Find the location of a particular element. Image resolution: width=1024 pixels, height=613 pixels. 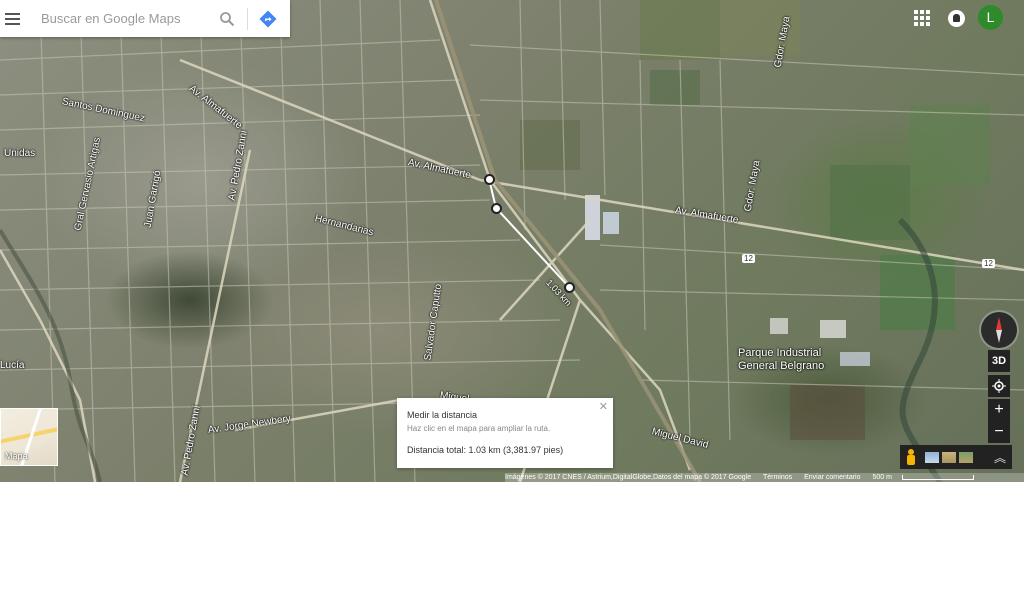

search-box is located at coordinates (145, 18).